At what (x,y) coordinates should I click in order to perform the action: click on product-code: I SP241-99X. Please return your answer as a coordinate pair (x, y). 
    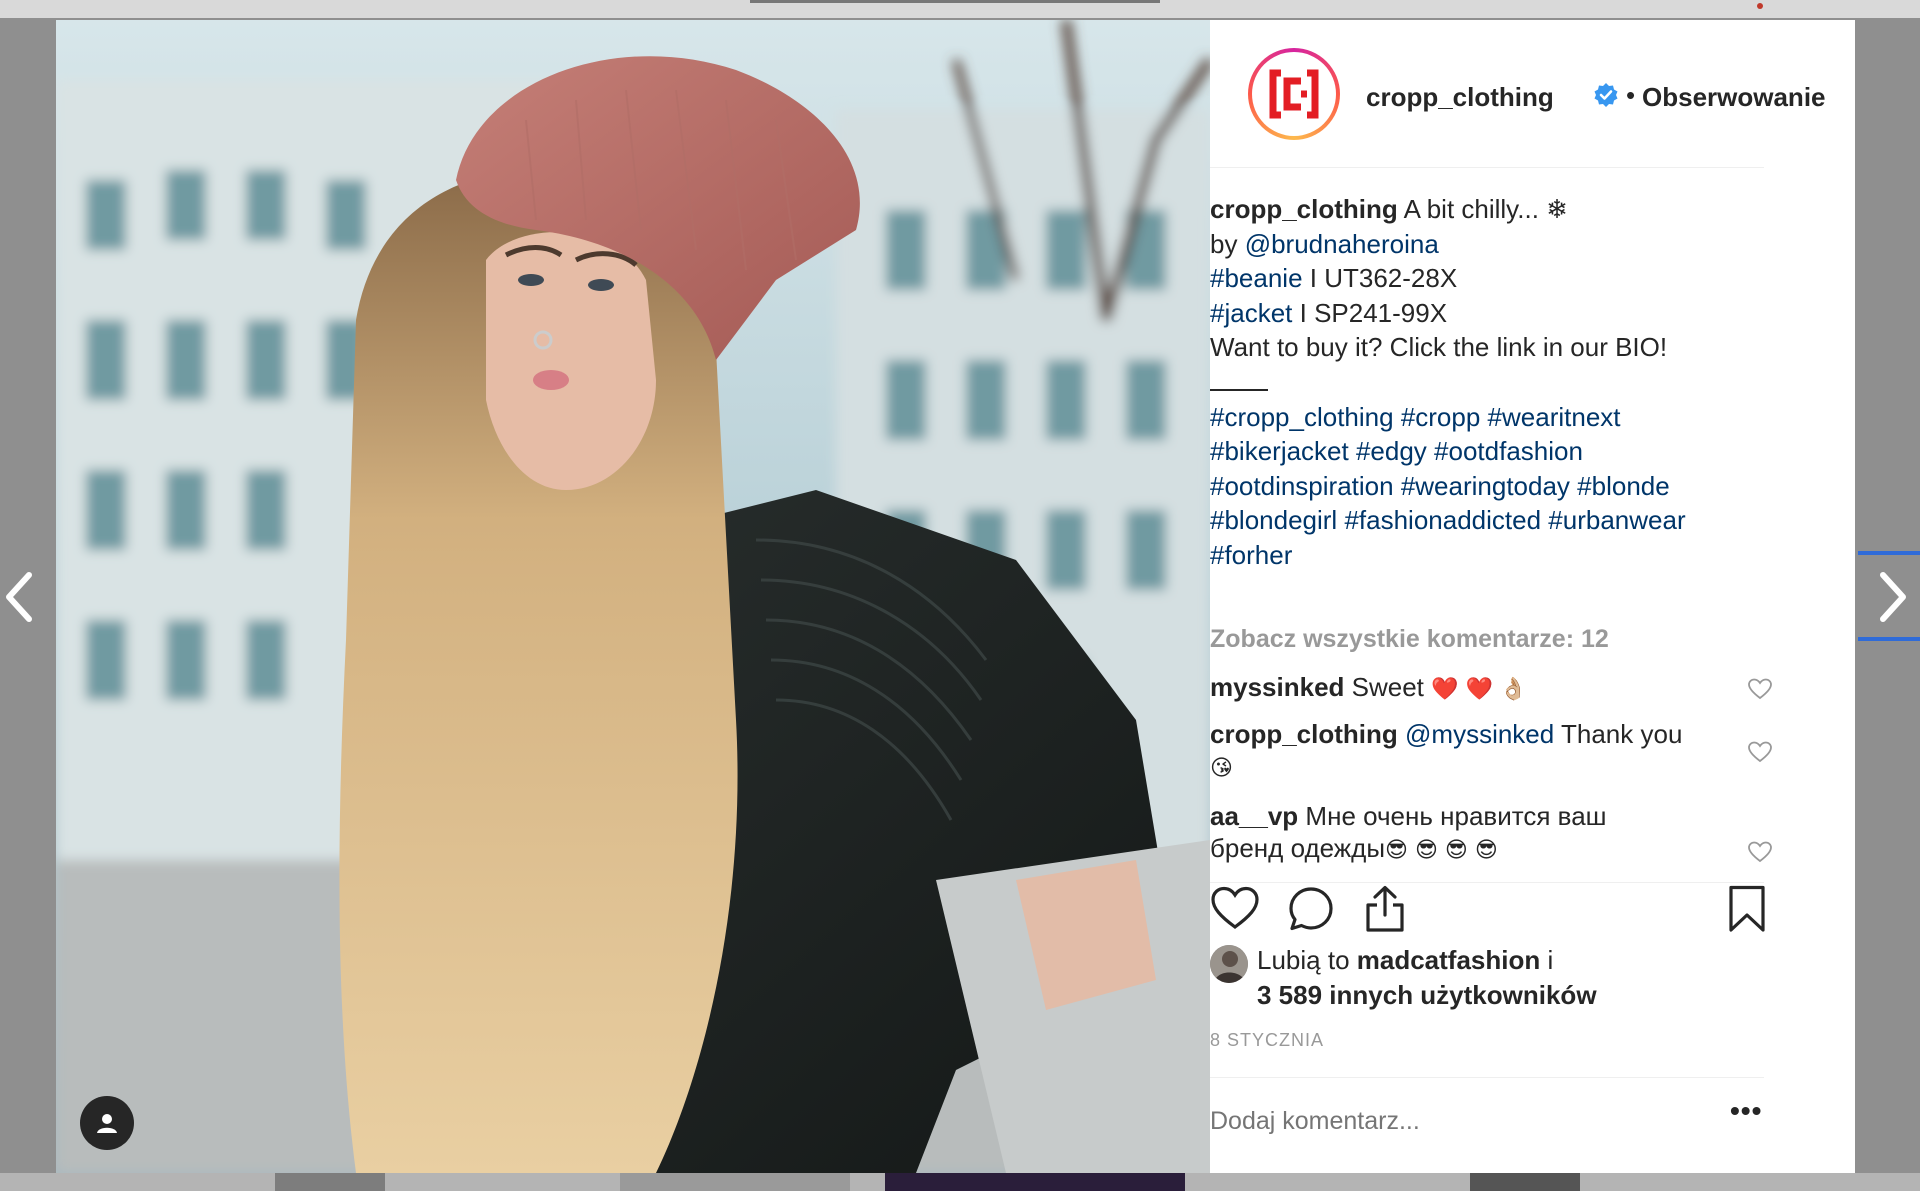
    Looking at the image, I should click on (1373, 312).